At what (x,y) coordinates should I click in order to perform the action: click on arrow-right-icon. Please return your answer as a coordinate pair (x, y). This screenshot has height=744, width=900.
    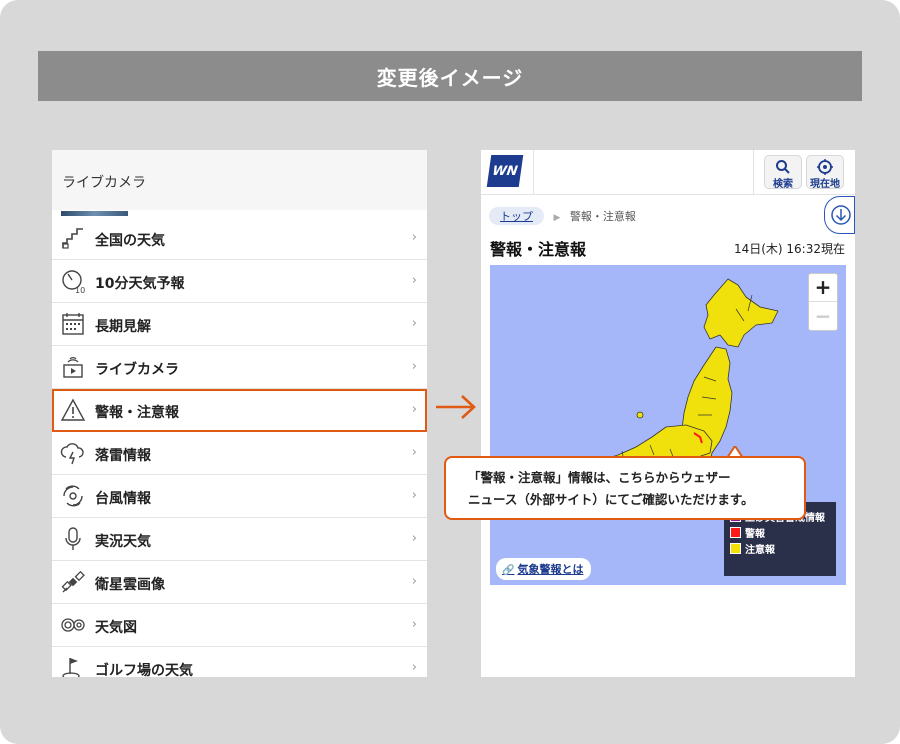
    Looking at the image, I should click on (456, 407).